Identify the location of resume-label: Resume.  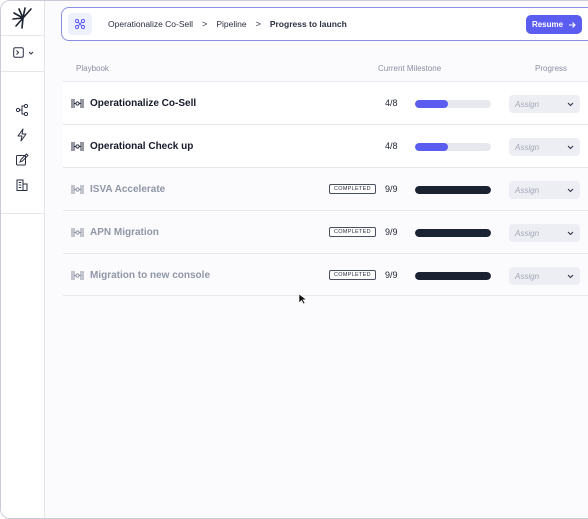
(547, 24).